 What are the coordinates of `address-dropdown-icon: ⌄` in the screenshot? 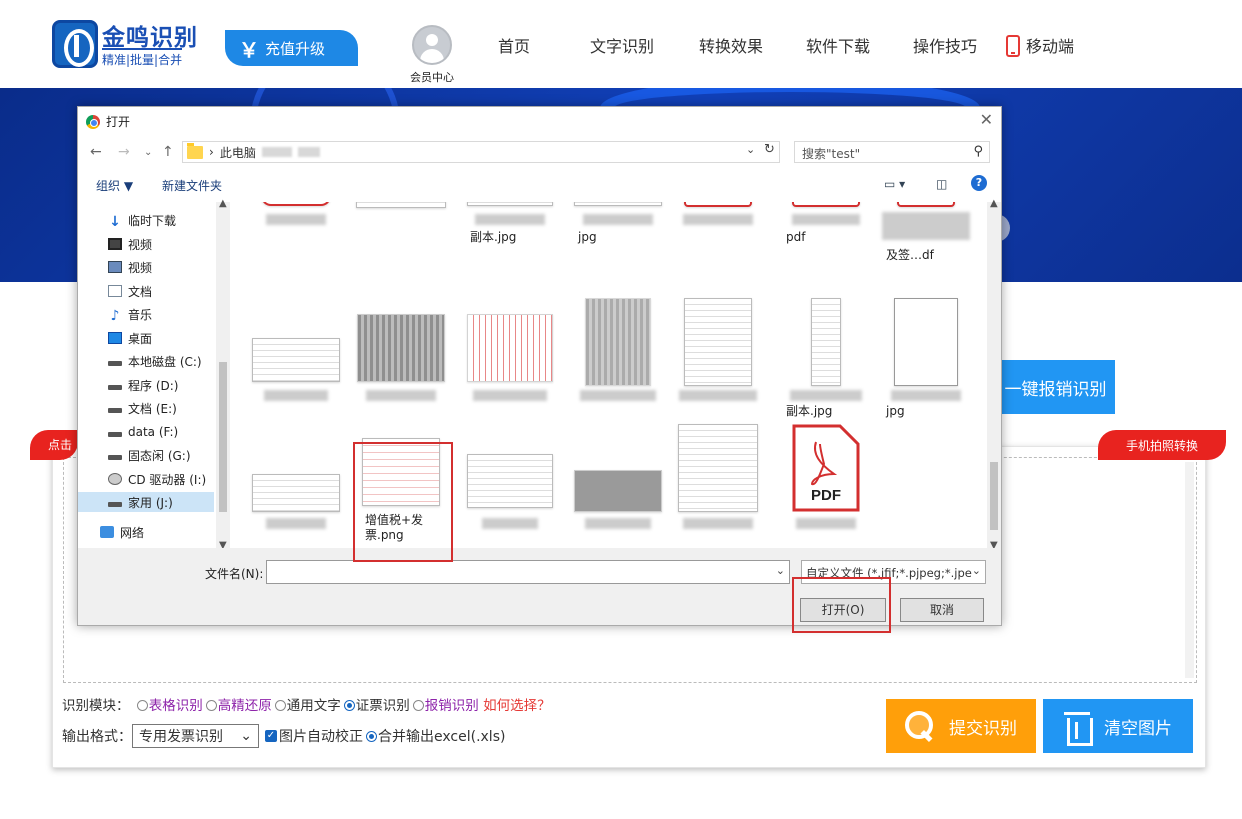 It's located at (750, 149).